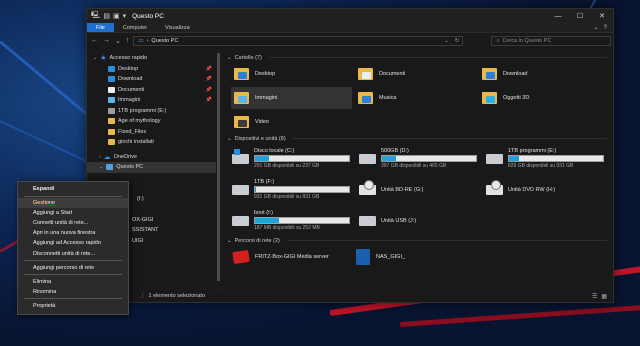 The height and width of the screenshot is (346, 640). Describe the element at coordinates (494, 187) in the screenshot. I see `dvd-drive-icon` at that location.